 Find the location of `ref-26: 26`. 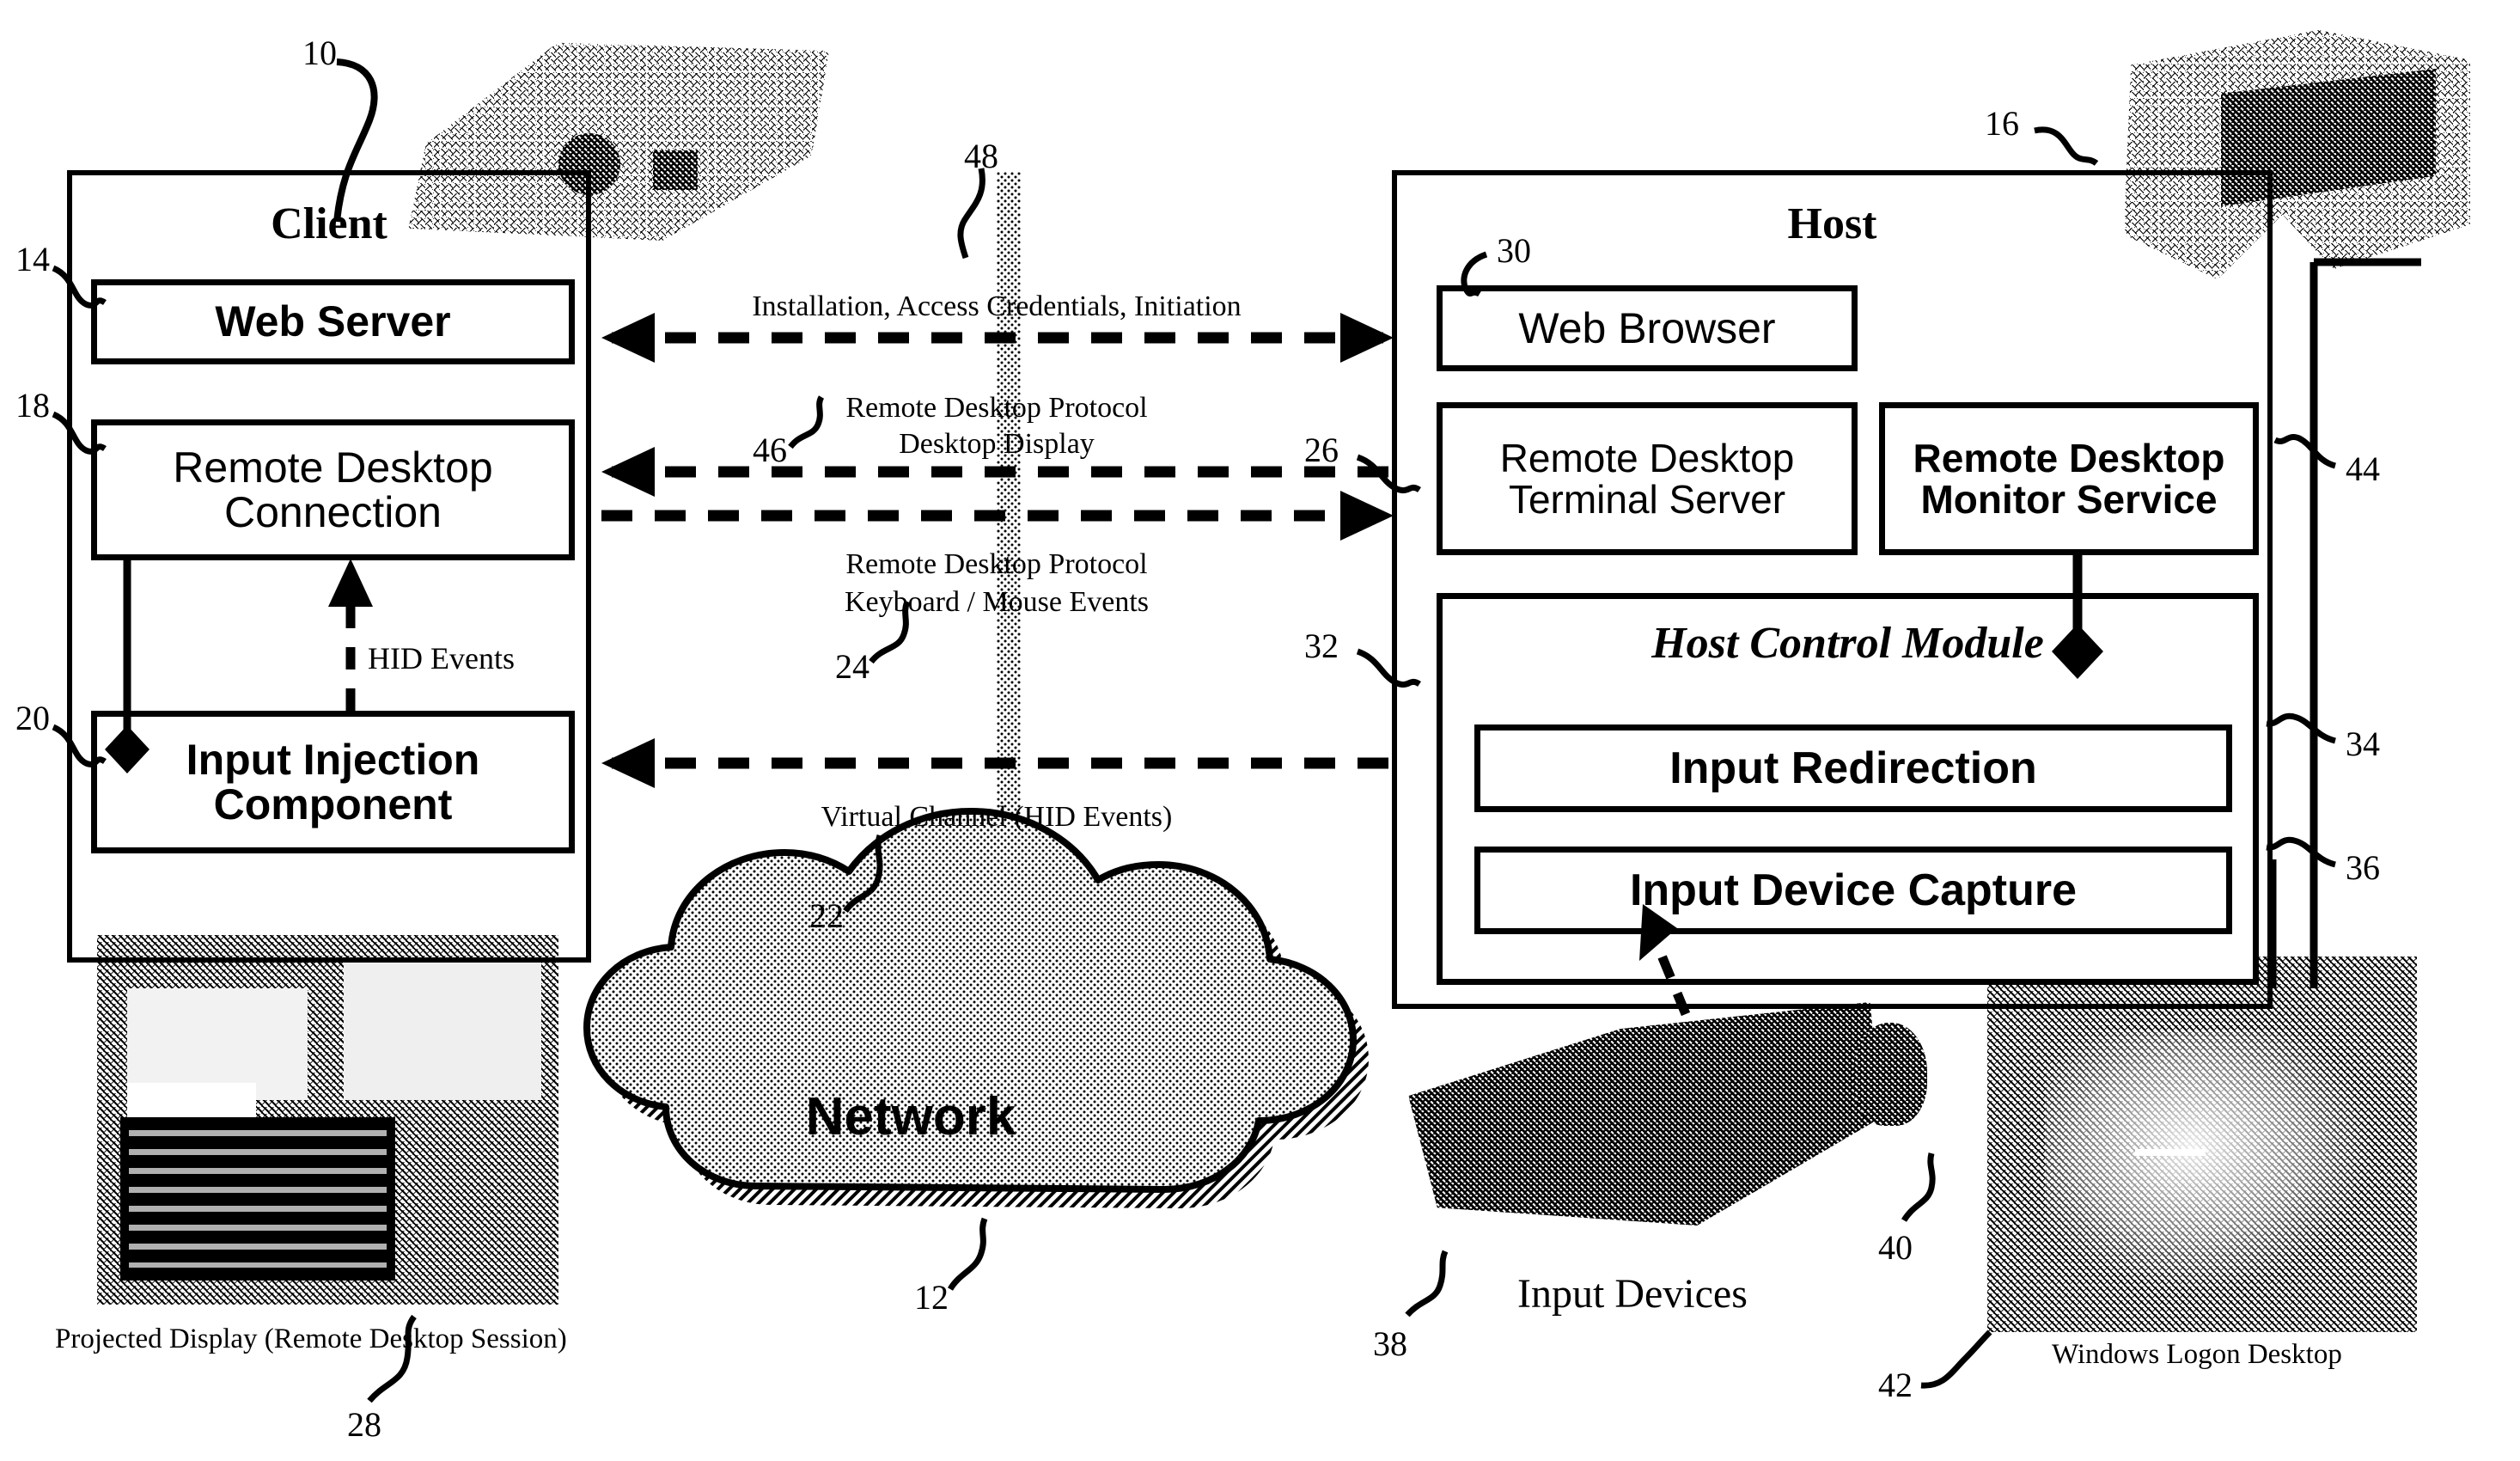

ref-26: 26 is located at coordinates (1322, 450).